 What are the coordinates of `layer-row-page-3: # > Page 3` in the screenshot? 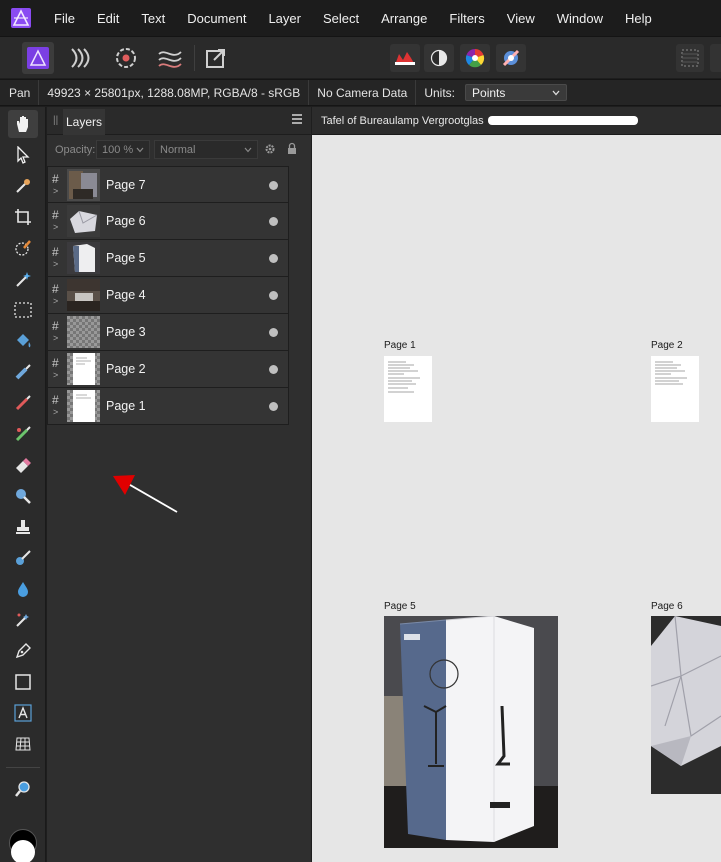 It's located at (168, 332).